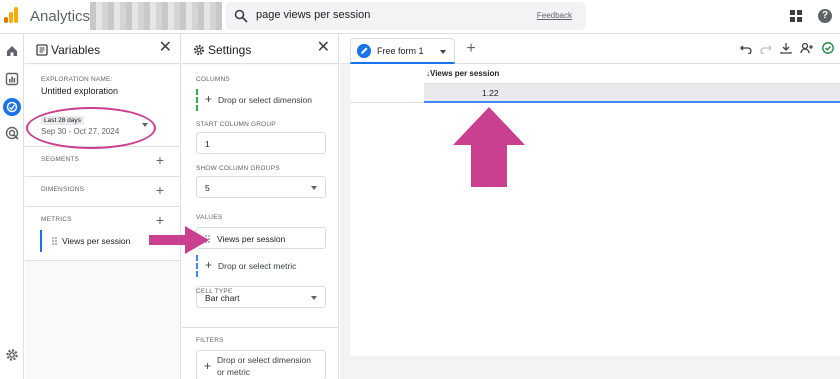 The image size is (840, 379). What do you see at coordinates (77, 79) in the screenshot?
I see `exploration-name-label: EXPLORATION NAME:` at bounding box center [77, 79].